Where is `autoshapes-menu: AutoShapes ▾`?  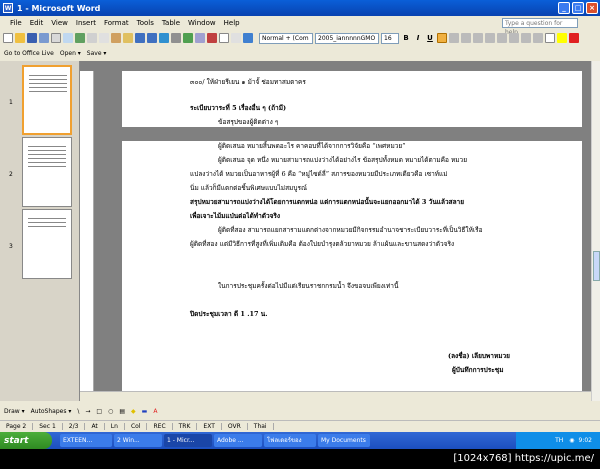 autoshapes-menu: AutoShapes ▾ is located at coordinates (51, 411).